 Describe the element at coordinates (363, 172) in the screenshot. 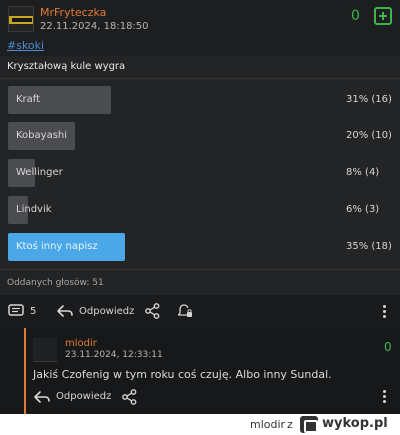

I see `poll-option-result: 8% (4)` at that location.